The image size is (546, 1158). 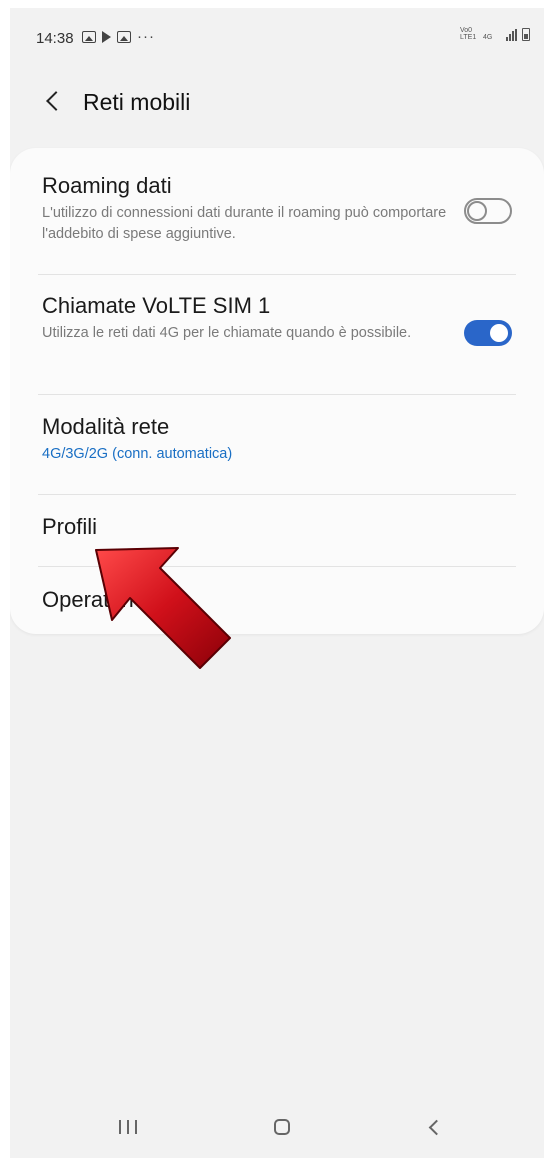 I want to click on profiles-title: Profili, so click(x=70, y=526).